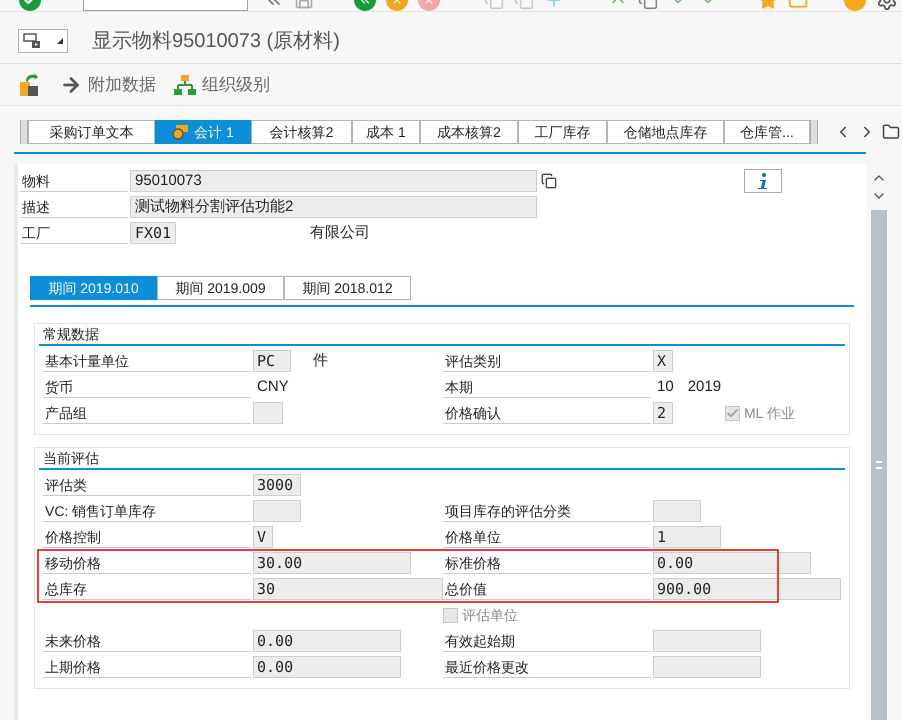  What do you see at coordinates (547, 641) in the screenshot?
I see `field-label: 有效起始期` at bounding box center [547, 641].